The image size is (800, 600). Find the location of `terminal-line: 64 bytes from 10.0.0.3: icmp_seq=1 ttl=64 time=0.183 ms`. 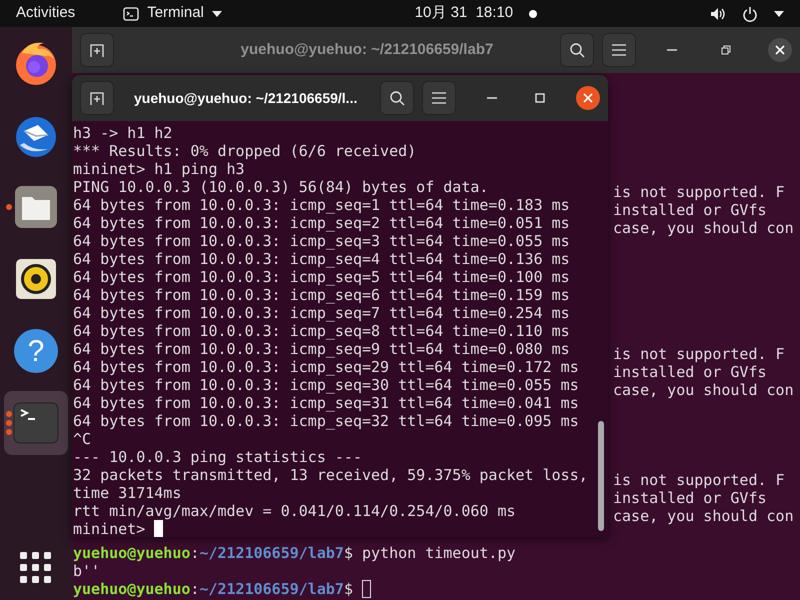

terminal-line: 64 bytes from 10.0.0.3: icmp_seq=1 ttl=64 time=0.183 ms is located at coordinates (321, 205).